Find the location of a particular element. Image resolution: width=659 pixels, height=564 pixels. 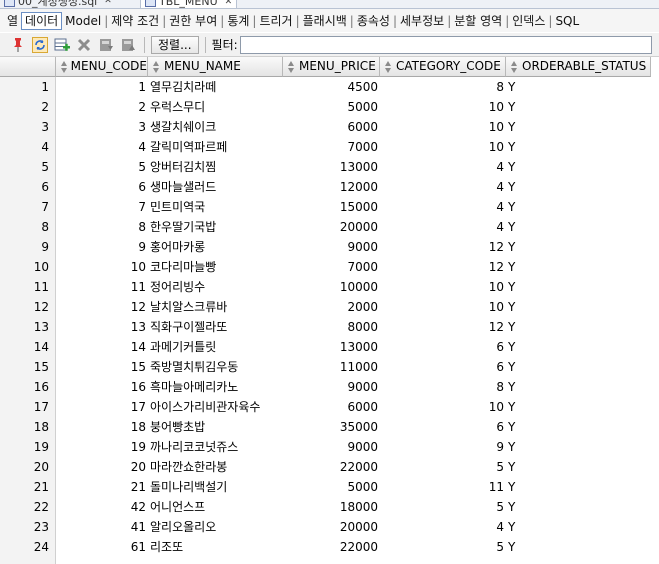

table-row: 3 3 생갈치쉐이크 6000 10 Y is located at coordinates (329, 127).